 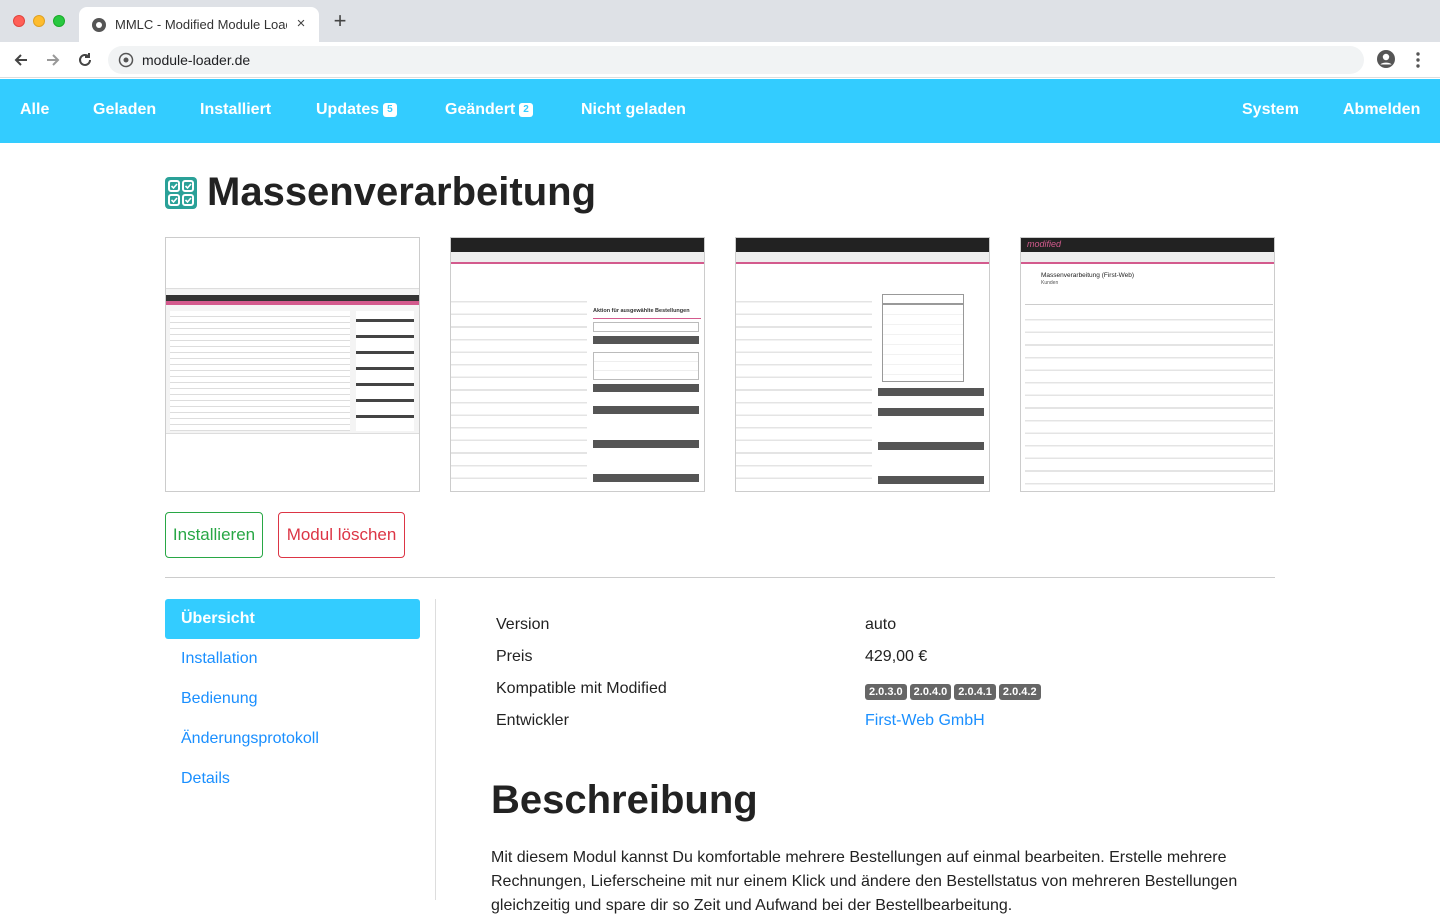 What do you see at coordinates (19, 21) in the screenshot?
I see `window-close-button` at bounding box center [19, 21].